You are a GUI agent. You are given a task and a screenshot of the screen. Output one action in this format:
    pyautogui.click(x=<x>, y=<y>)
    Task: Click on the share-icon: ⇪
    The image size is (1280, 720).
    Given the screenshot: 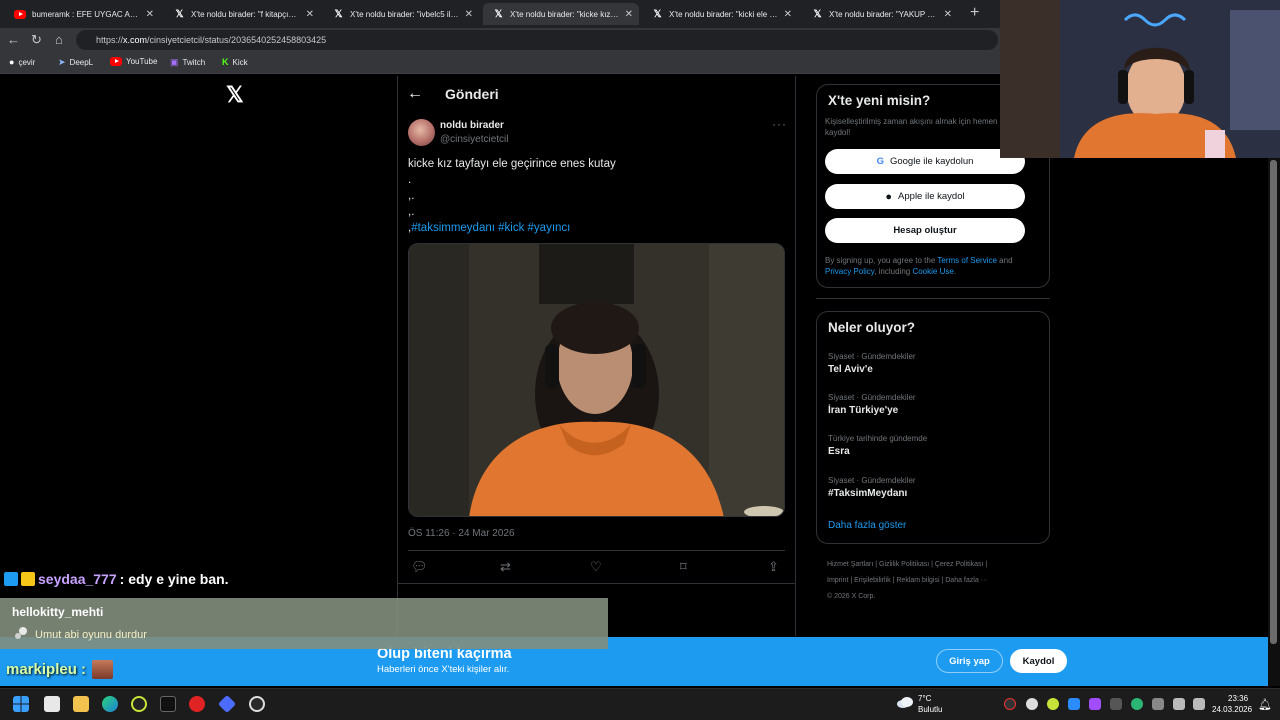 What is the action you would take?
    pyautogui.click(x=773, y=567)
    